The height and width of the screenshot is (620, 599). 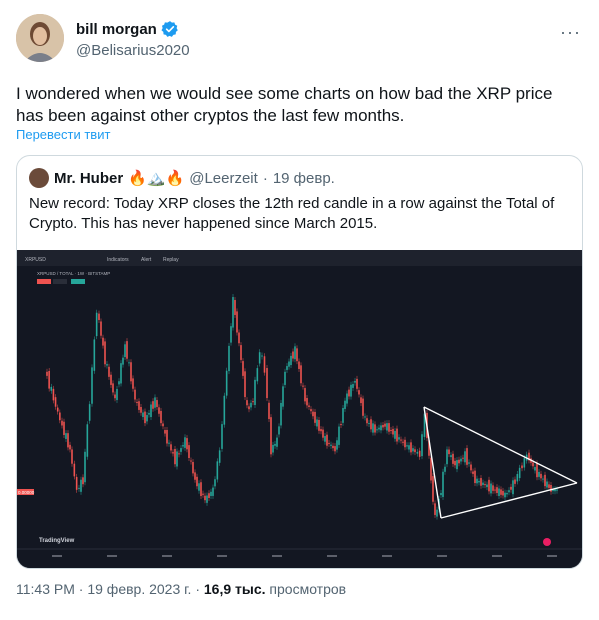 What do you see at coordinates (308, 589) in the screenshot?
I see `views-label: просмотров` at bounding box center [308, 589].